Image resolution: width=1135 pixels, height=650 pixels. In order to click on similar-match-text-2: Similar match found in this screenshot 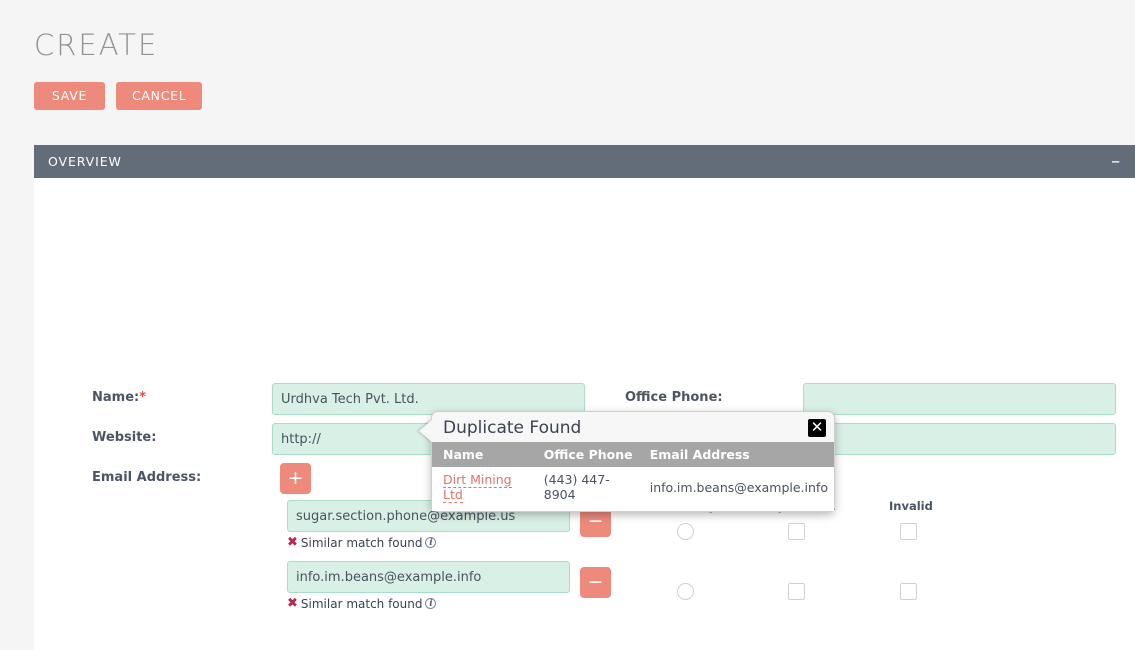, I will do `click(361, 603)`.